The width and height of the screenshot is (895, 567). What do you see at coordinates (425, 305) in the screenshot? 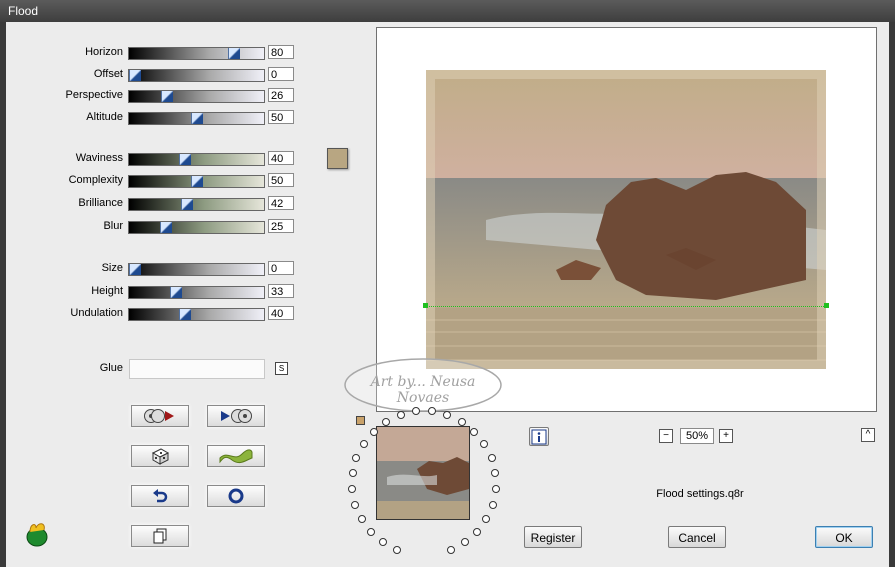
I see `horizon-handle-left` at bounding box center [425, 305].